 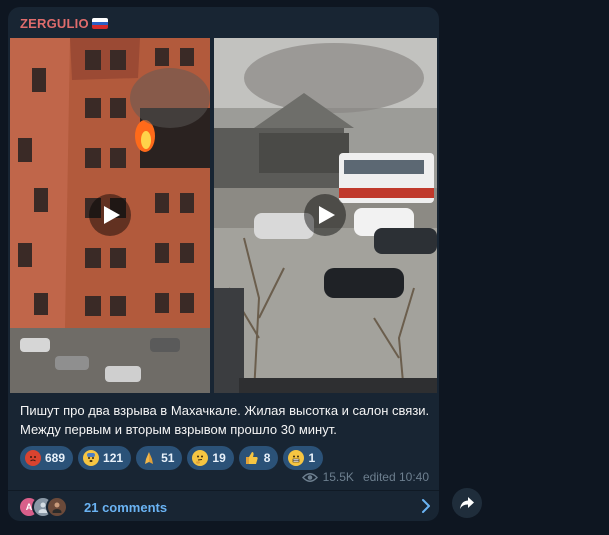 I want to click on reaction-count: 8, so click(x=267, y=458).